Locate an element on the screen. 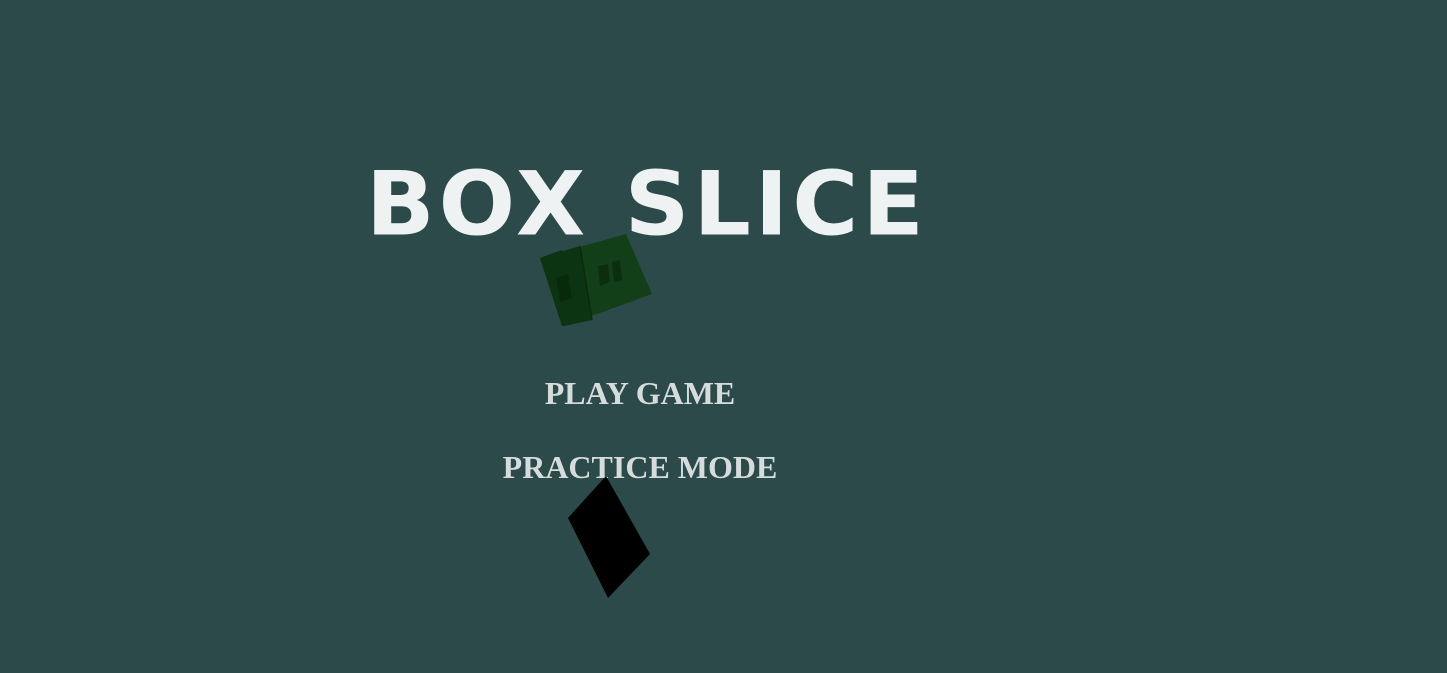  falling-slab is located at coordinates (611, 538).